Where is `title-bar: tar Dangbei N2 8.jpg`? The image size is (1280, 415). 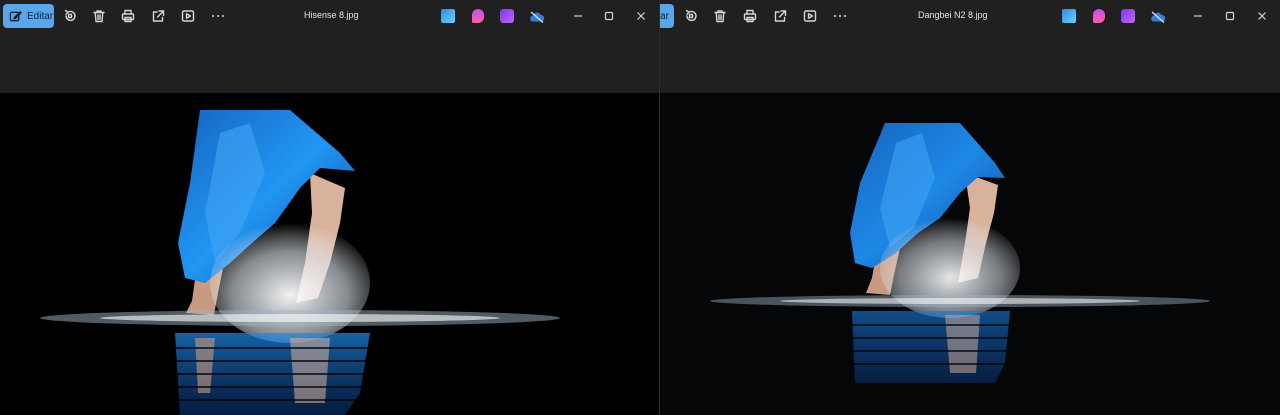 title-bar: tar Dangbei N2 8.jpg is located at coordinates (970, 16).